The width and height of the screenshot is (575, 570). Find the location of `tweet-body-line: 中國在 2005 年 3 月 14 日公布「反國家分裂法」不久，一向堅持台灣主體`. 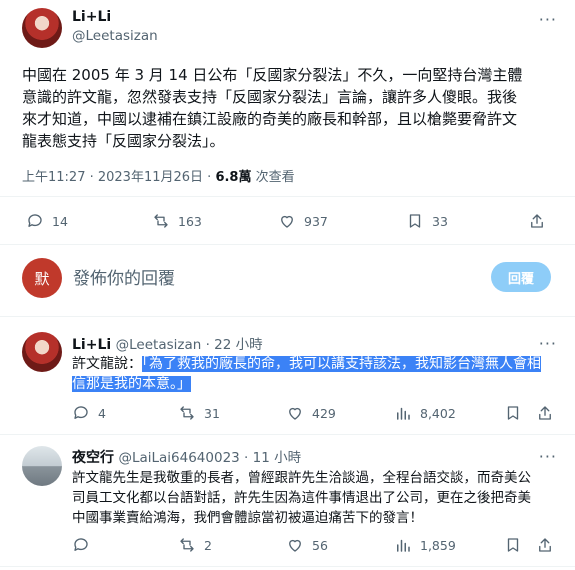

tweet-body-line: 中國在 2005 年 3 月 14 日公布「反國家分裂法」不久，一向堅持台灣主體 is located at coordinates (272, 75).